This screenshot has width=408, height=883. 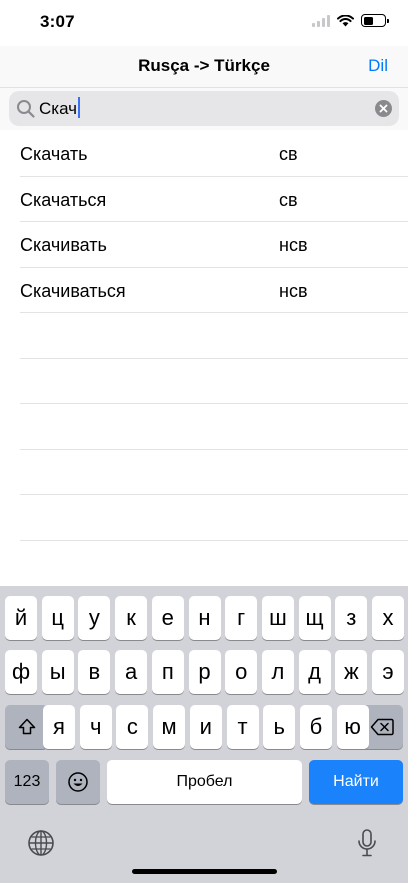 What do you see at coordinates (169, 727) in the screenshot?
I see `key-м: м` at bounding box center [169, 727].